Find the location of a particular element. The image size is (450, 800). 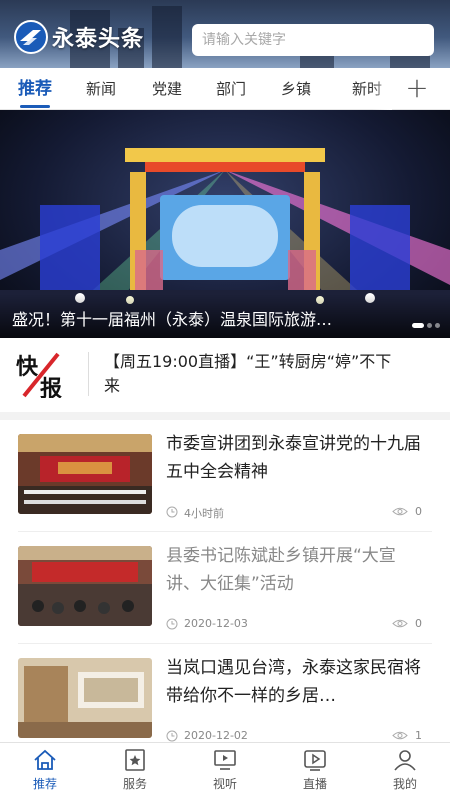

news-meta: 2020-12-02 1 is located at coordinates (294, 735).